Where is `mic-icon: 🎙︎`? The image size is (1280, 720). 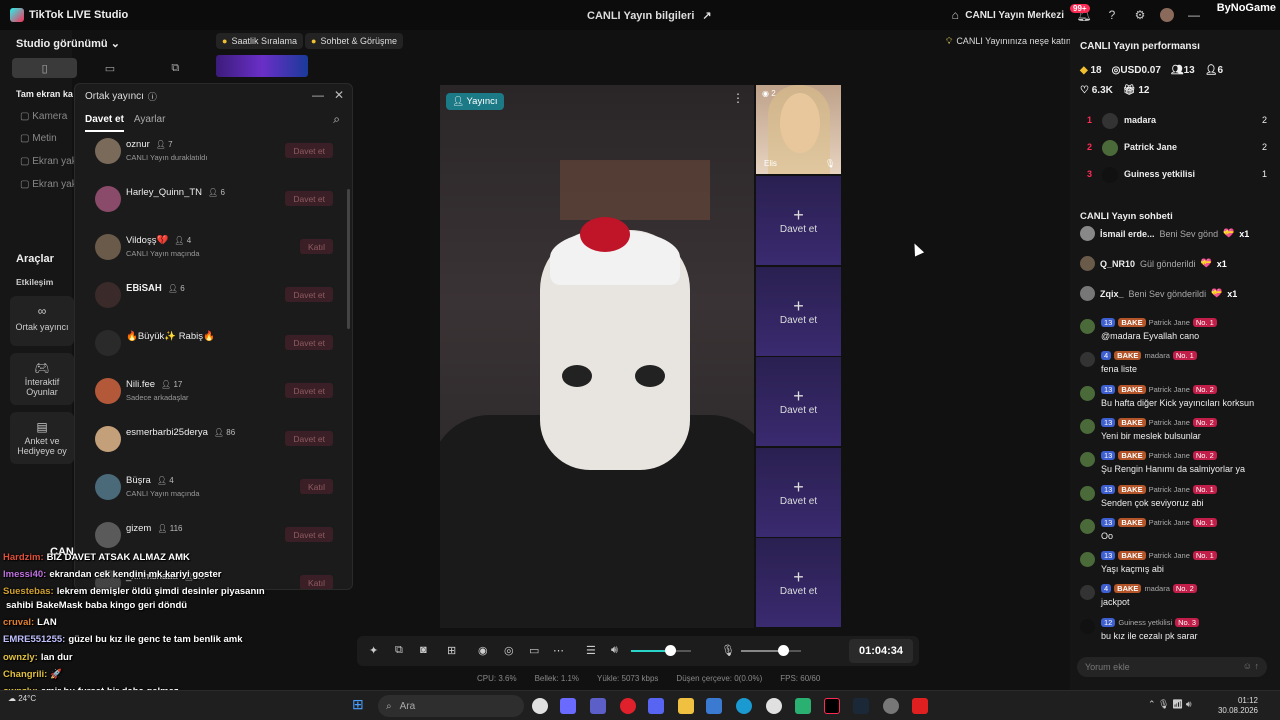 mic-icon: 🎙︎ is located at coordinates (728, 650).